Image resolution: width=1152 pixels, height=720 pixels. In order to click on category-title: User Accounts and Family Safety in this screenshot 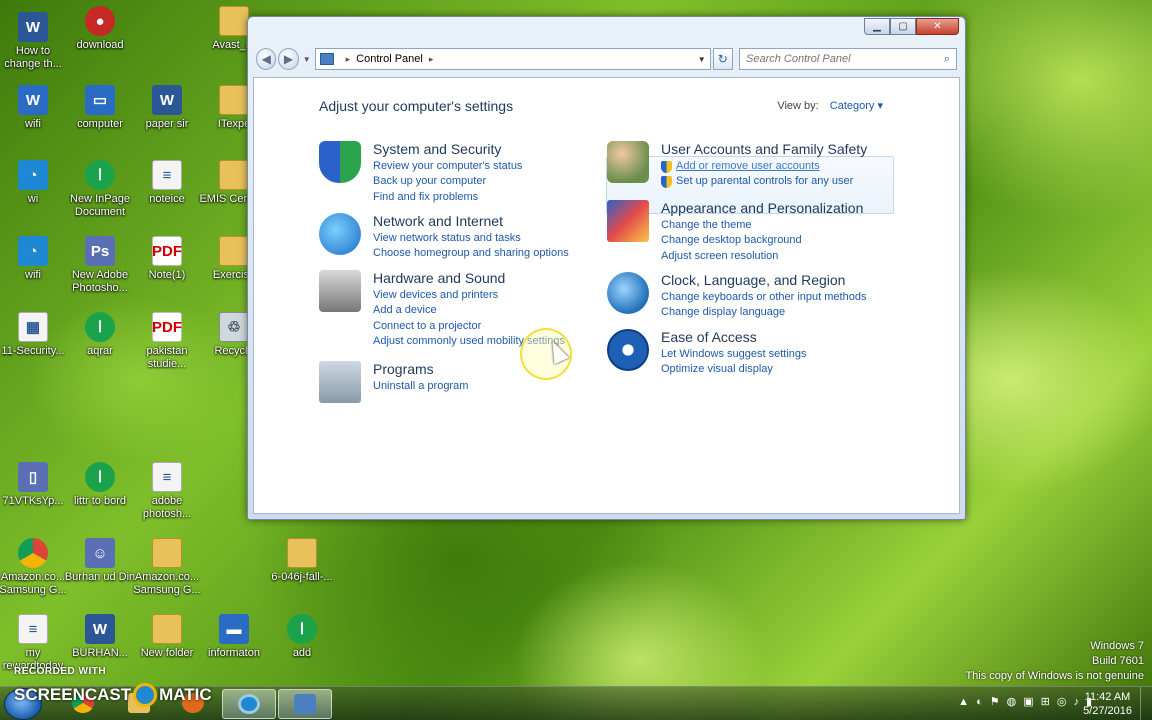, I will do `click(776, 149)`.